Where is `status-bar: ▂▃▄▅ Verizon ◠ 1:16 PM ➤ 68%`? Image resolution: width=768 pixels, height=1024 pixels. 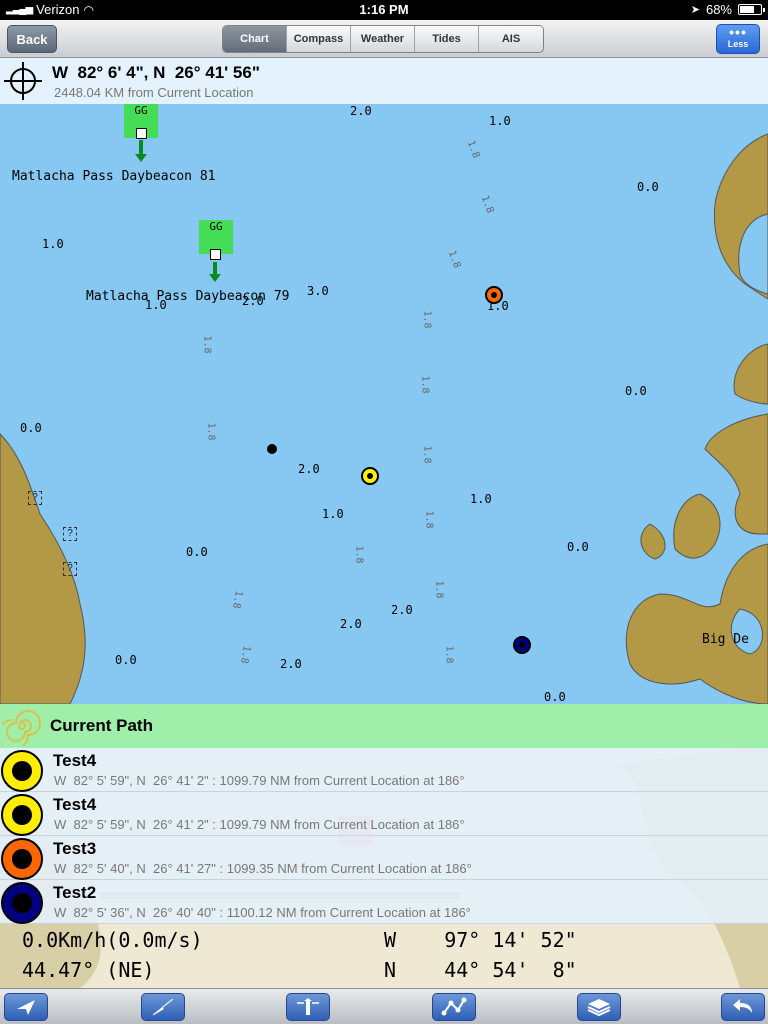 status-bar: ▂▃▄▅ Verizon ◠ 1:16 PM ➤ 68% is located at coordinates (384, 10).